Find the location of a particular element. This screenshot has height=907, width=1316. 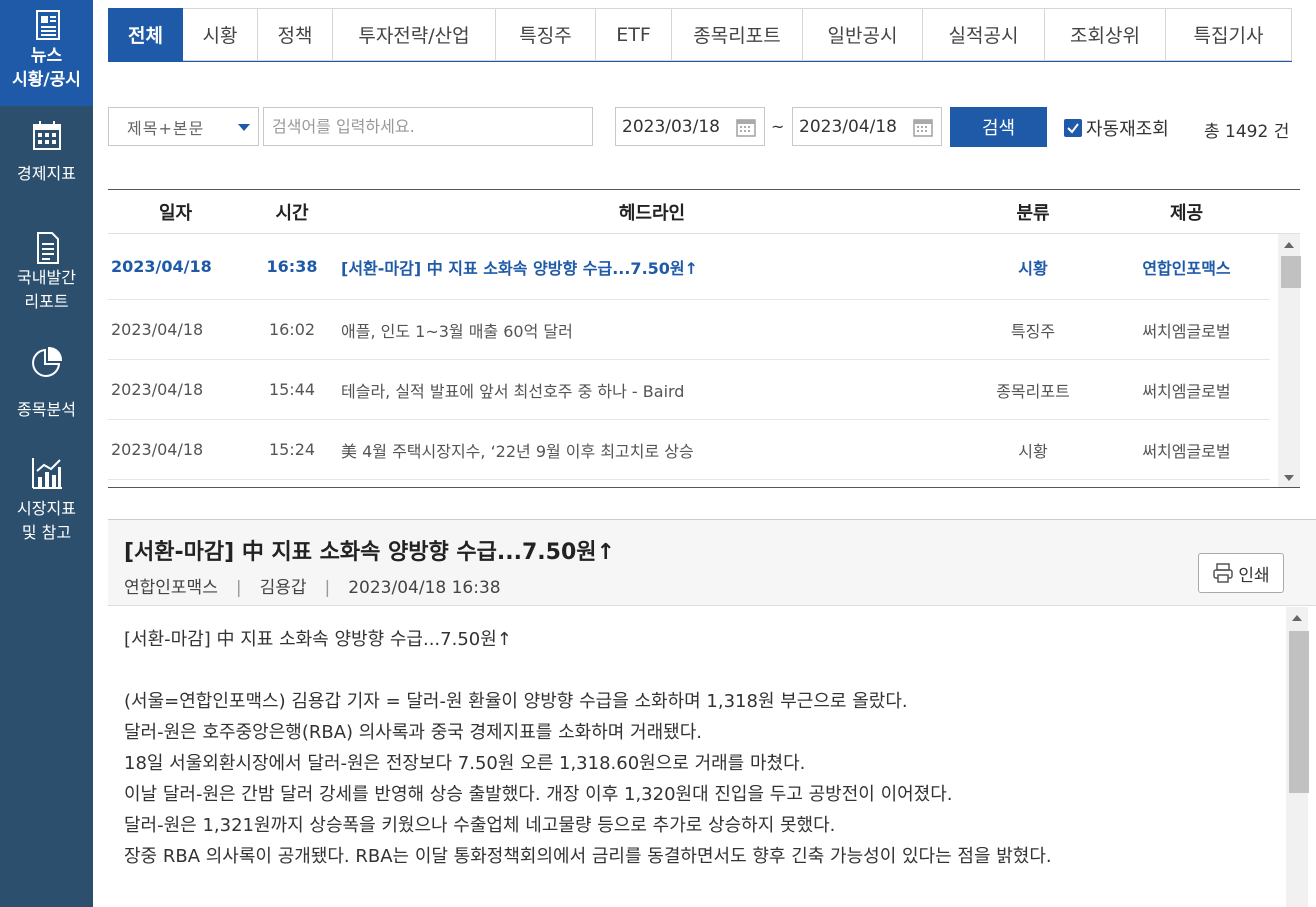

sidebar-item-label: 종목분석 is located at coordinates (46, 409).